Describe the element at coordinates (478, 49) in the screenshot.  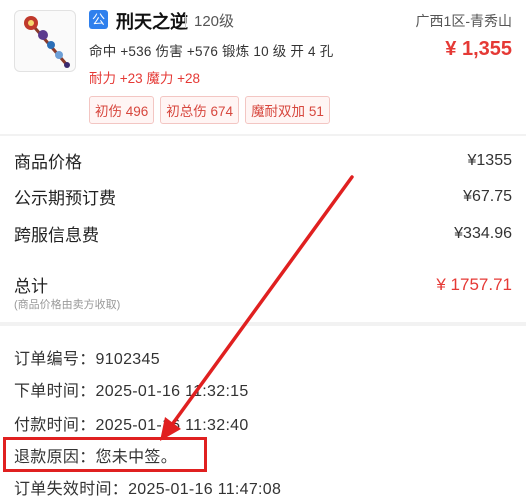
I see `item-price: ¥ 1,355` at that location.